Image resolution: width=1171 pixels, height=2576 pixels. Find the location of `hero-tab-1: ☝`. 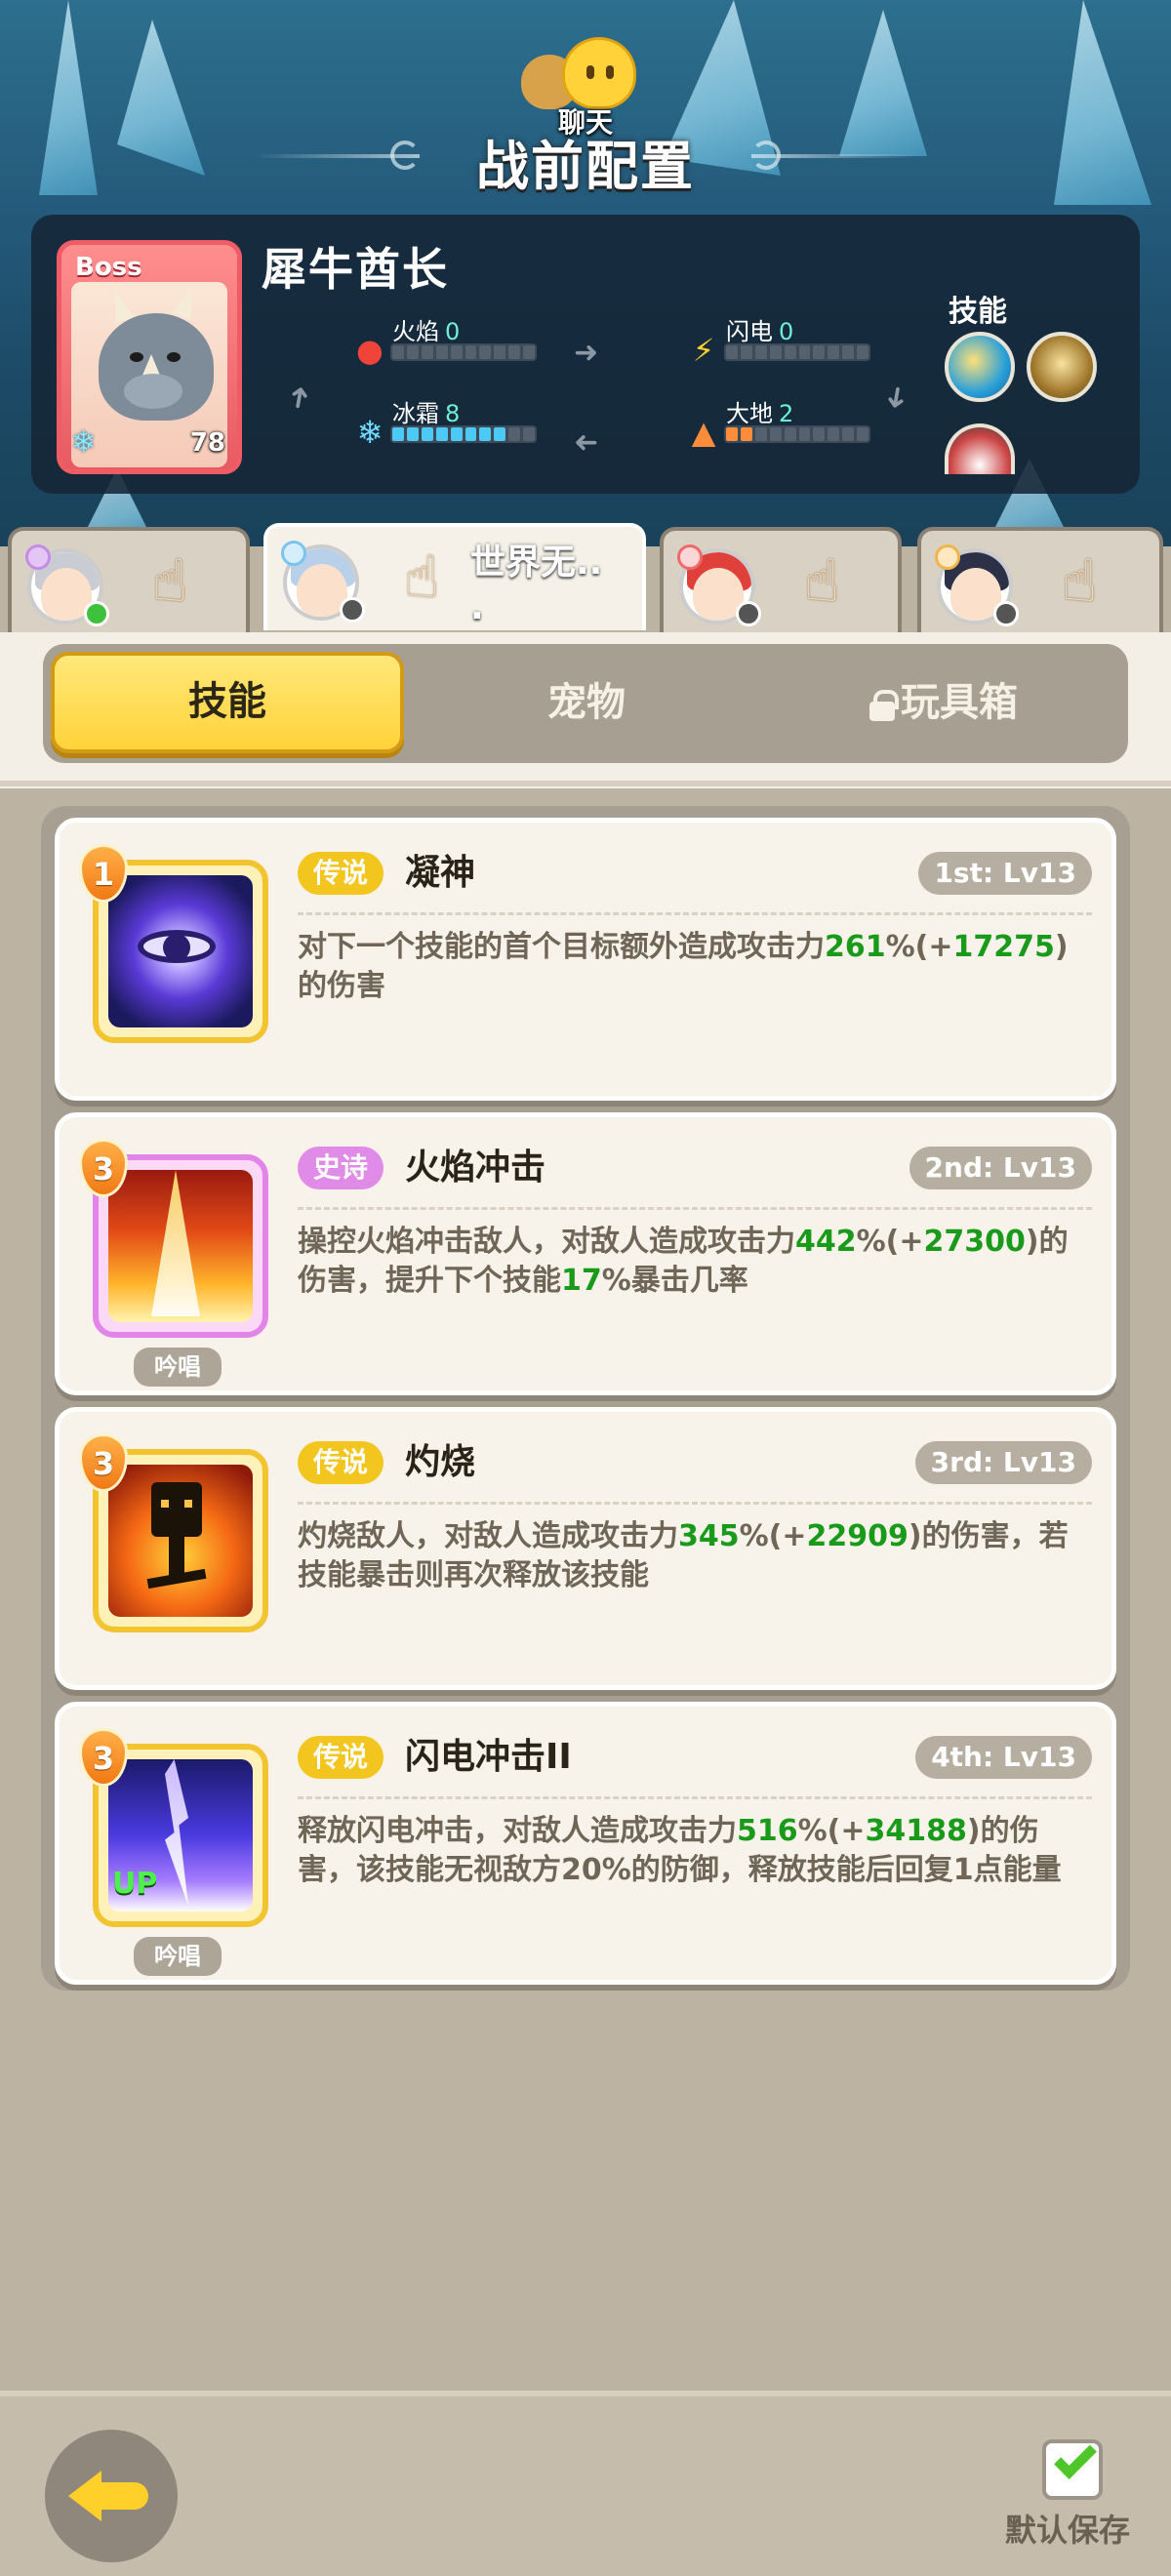

hero-tab-1: ☝ is located at coordinates (129, 580).